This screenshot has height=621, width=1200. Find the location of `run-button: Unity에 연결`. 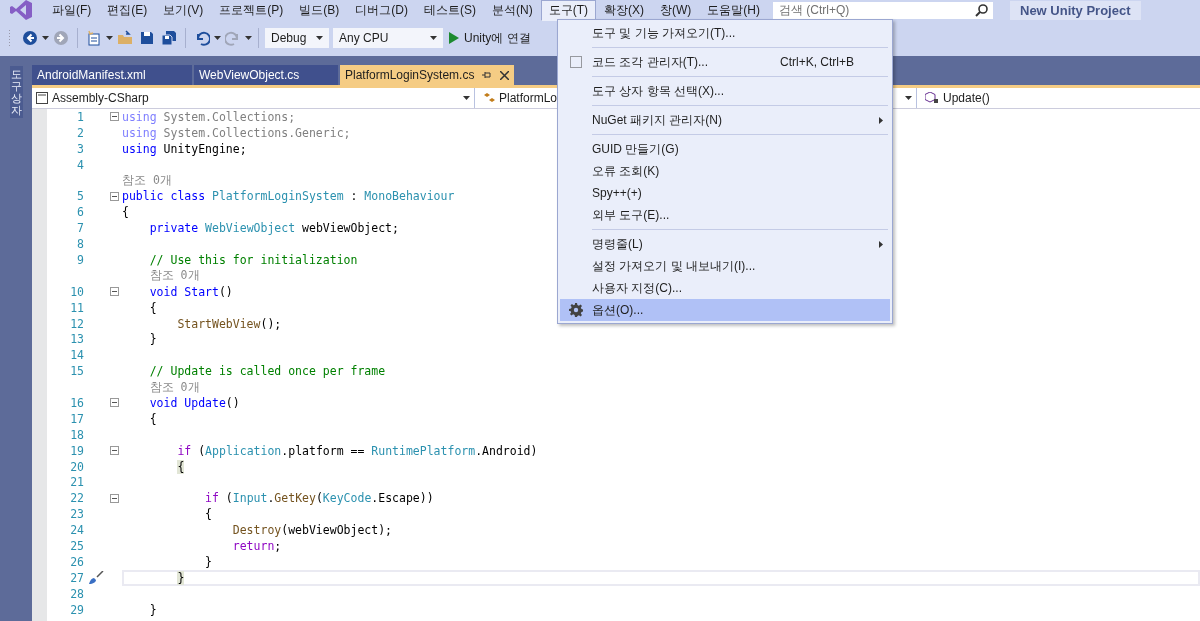

run-button: Unity에 연결 is located at coordinates (490, 38).